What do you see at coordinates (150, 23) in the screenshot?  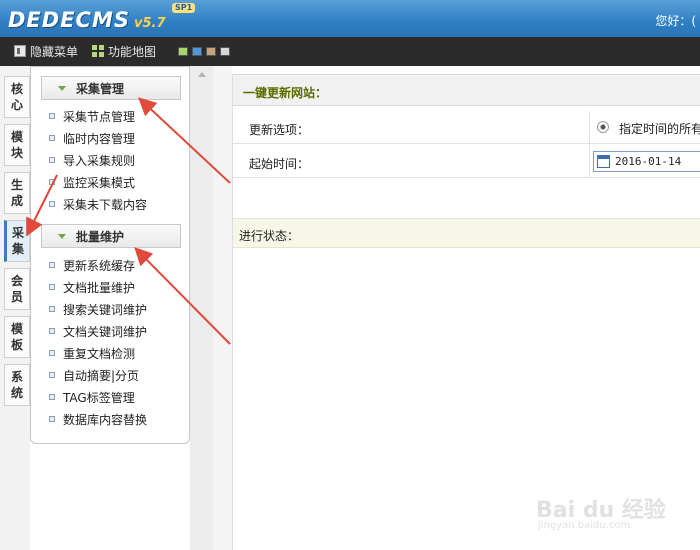 I see `logo-version: v5.7` at bounding box center [150, 23].